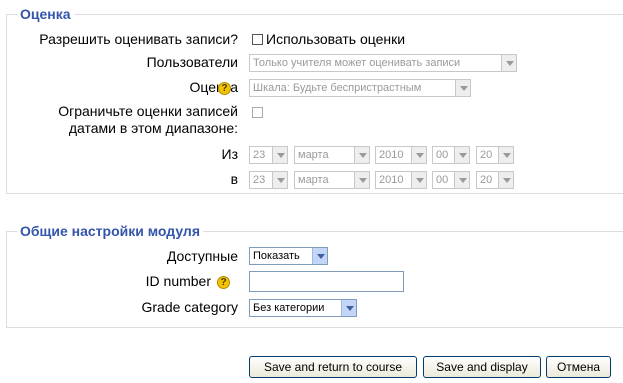  What do you see at coordinates (229, 154) in the screenshot?
I see `from-label: Из` at bounding box center [229, 154].